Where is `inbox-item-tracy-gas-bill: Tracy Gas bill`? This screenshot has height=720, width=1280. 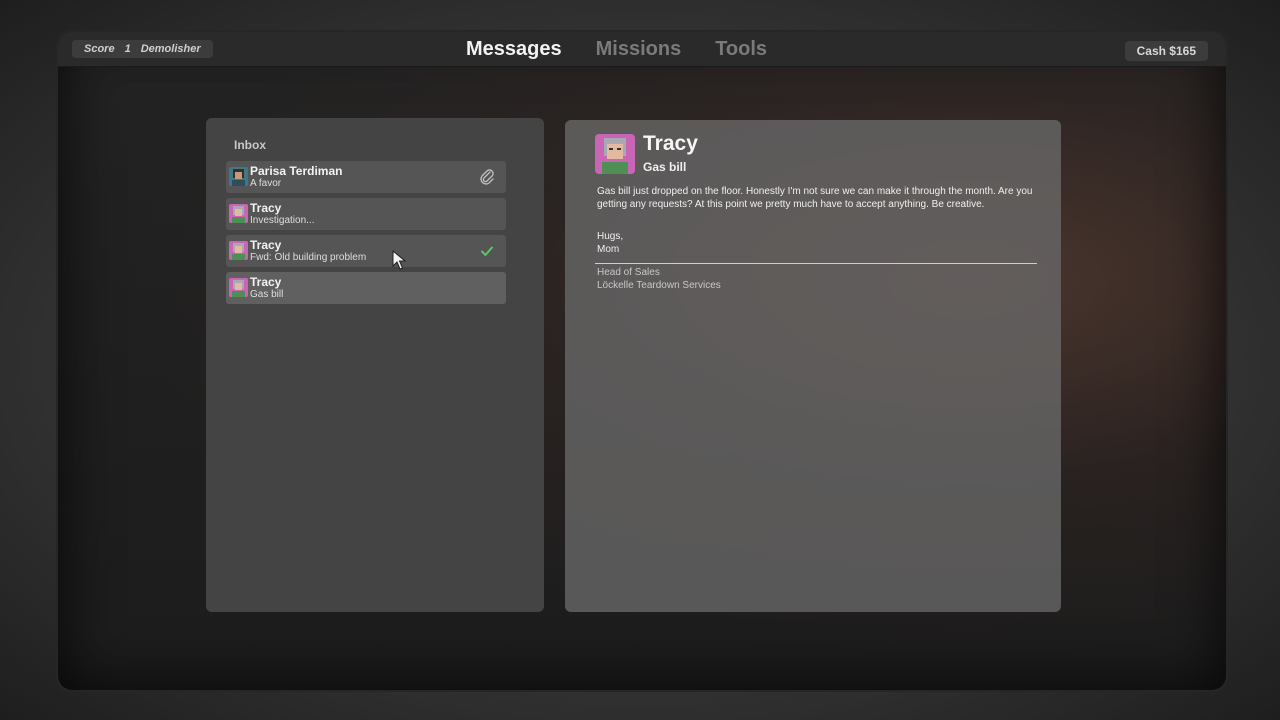 inbox-item-tracy-gas-bill: Tracy Gas bill is located at coordinates (366, 288).